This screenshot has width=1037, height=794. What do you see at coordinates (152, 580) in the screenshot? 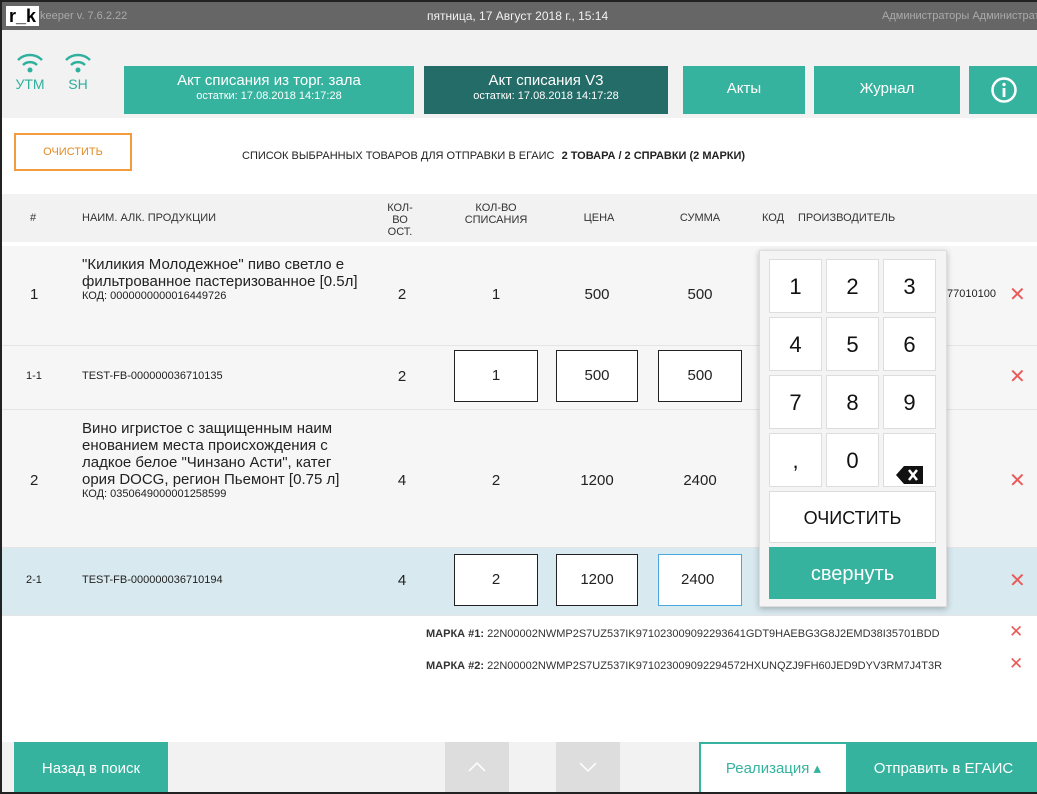
I see `barcode: TEST-FB-000000036710194` at bounding box center [152, 580].